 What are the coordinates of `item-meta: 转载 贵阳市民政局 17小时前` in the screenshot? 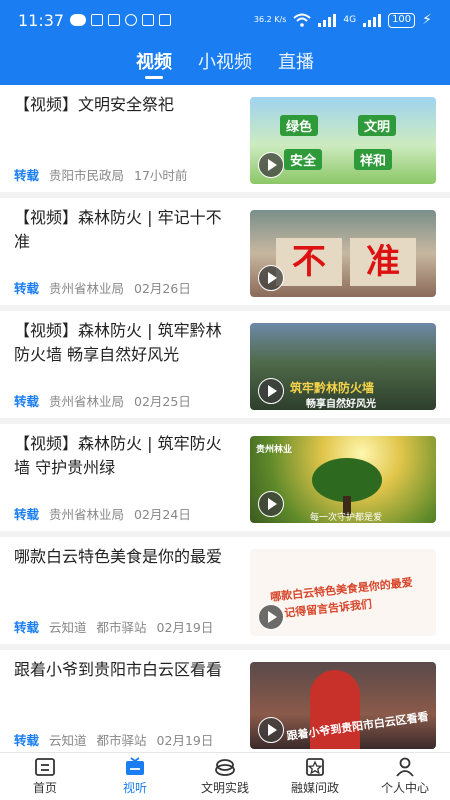 It's located at (100, 174).